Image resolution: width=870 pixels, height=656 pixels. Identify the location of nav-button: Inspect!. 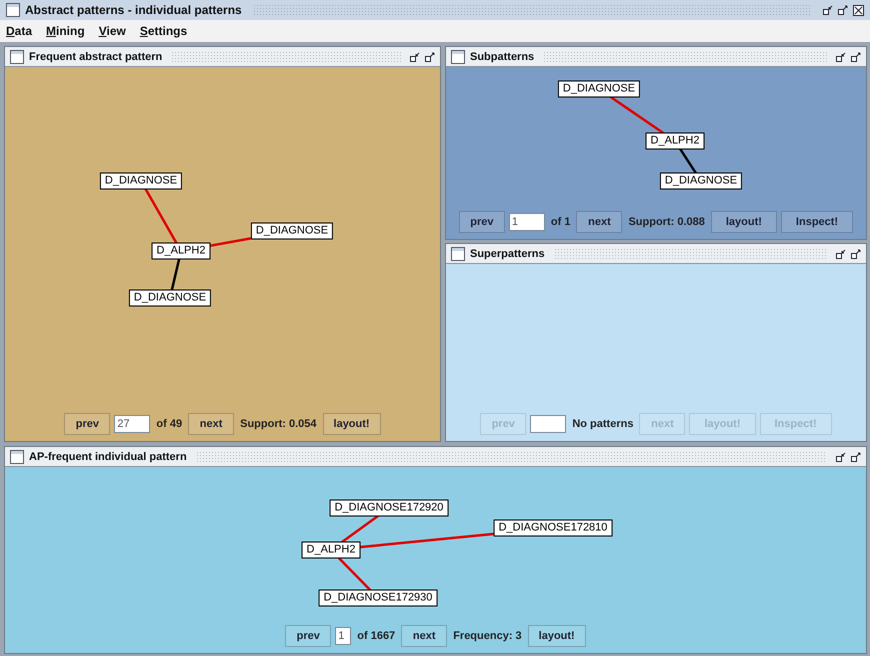
(817, 222).